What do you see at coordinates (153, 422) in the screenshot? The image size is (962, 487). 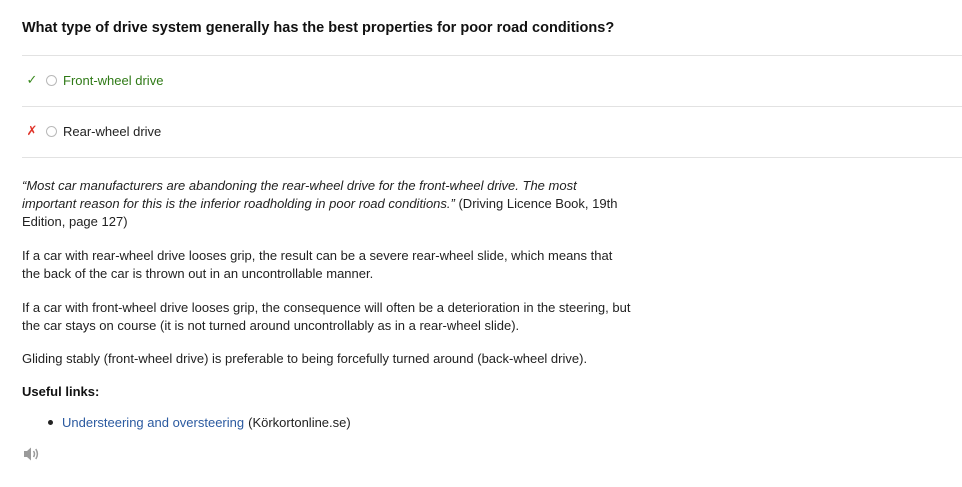 I see `link-understeering: Understeering and oversteering` at bounding box center [153, 422].